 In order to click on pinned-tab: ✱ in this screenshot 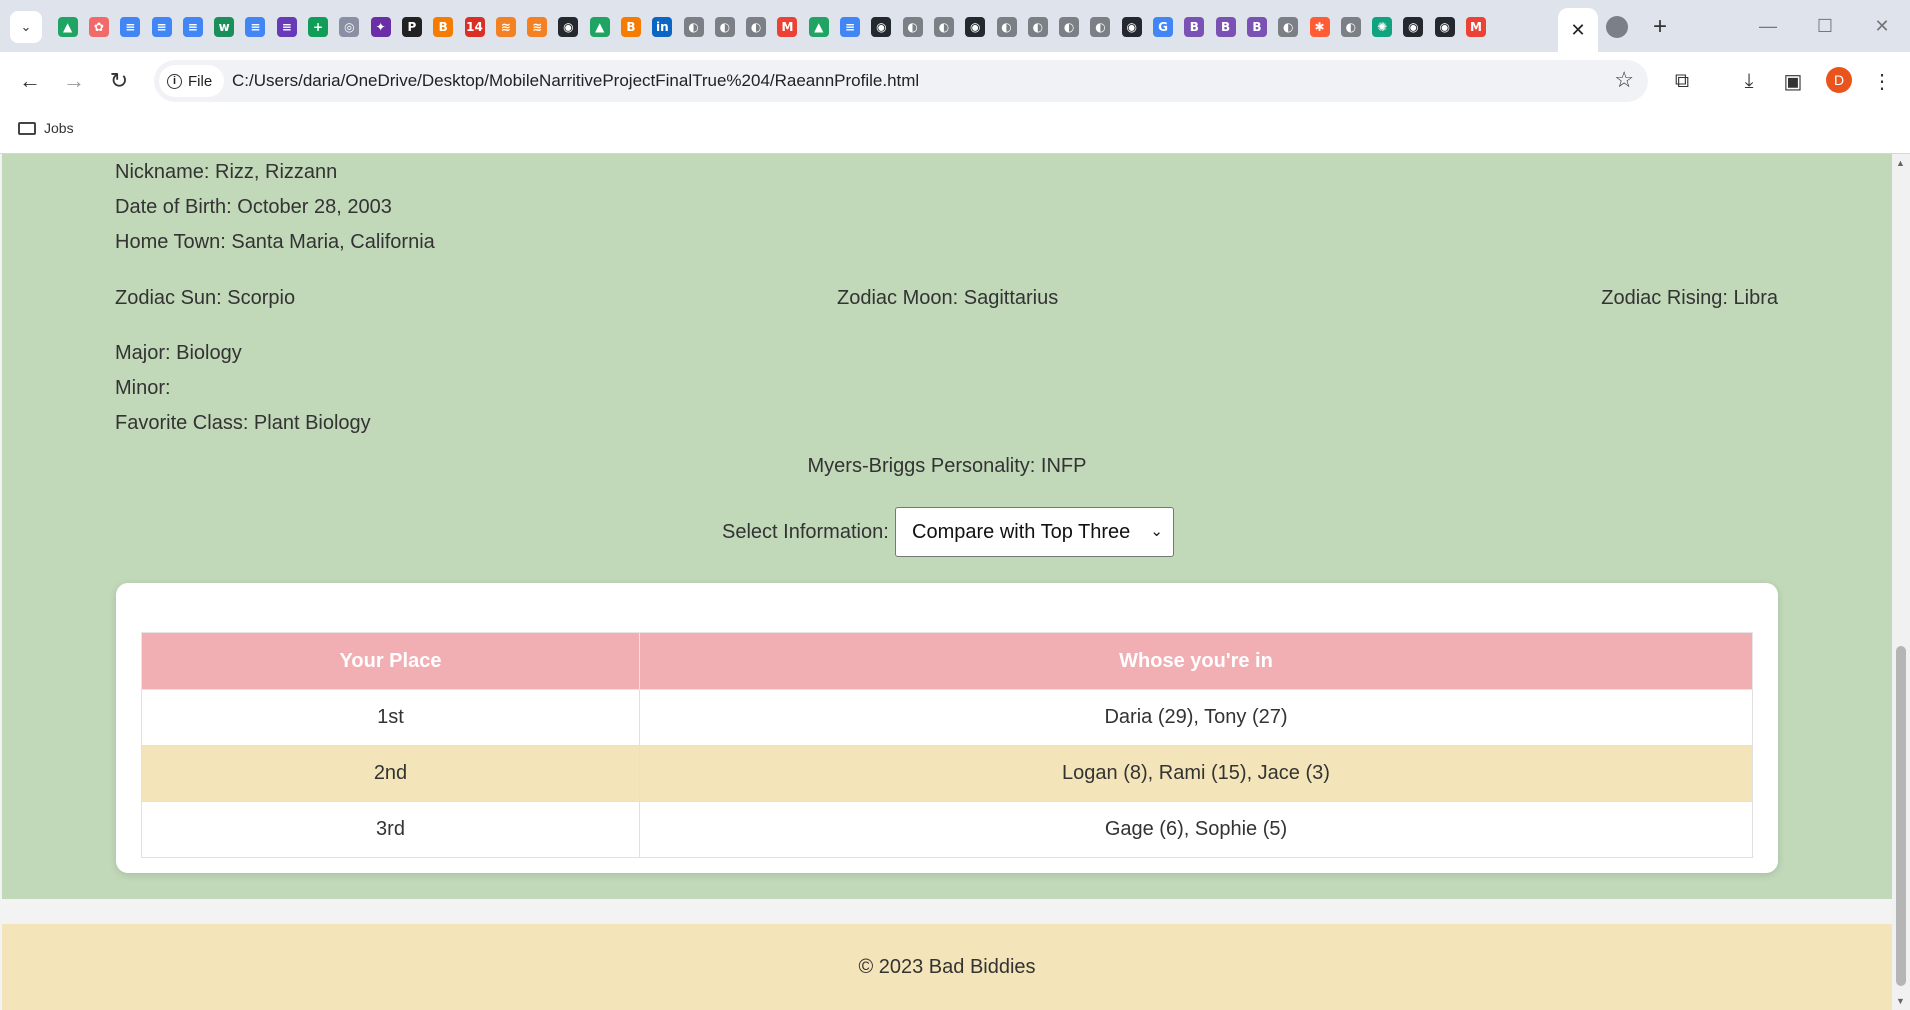, I will do `click(1319, 27)`.